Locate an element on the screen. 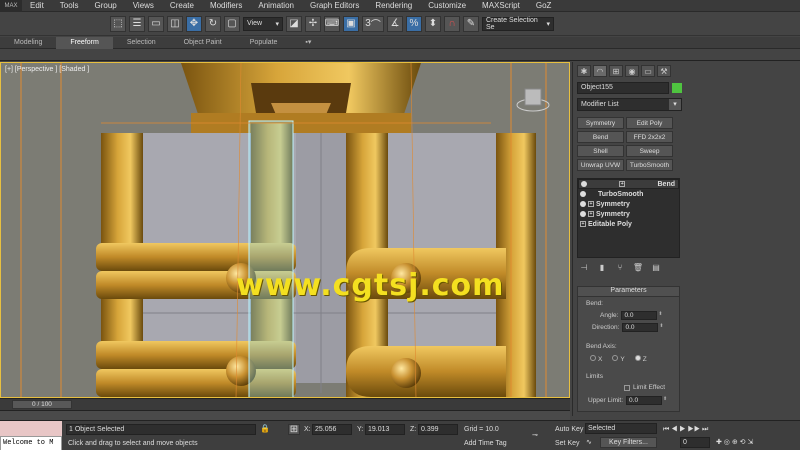 This screenshot has width=800, height=450. make-unique-icon: ⑂ is located at coordinates (620, 267).